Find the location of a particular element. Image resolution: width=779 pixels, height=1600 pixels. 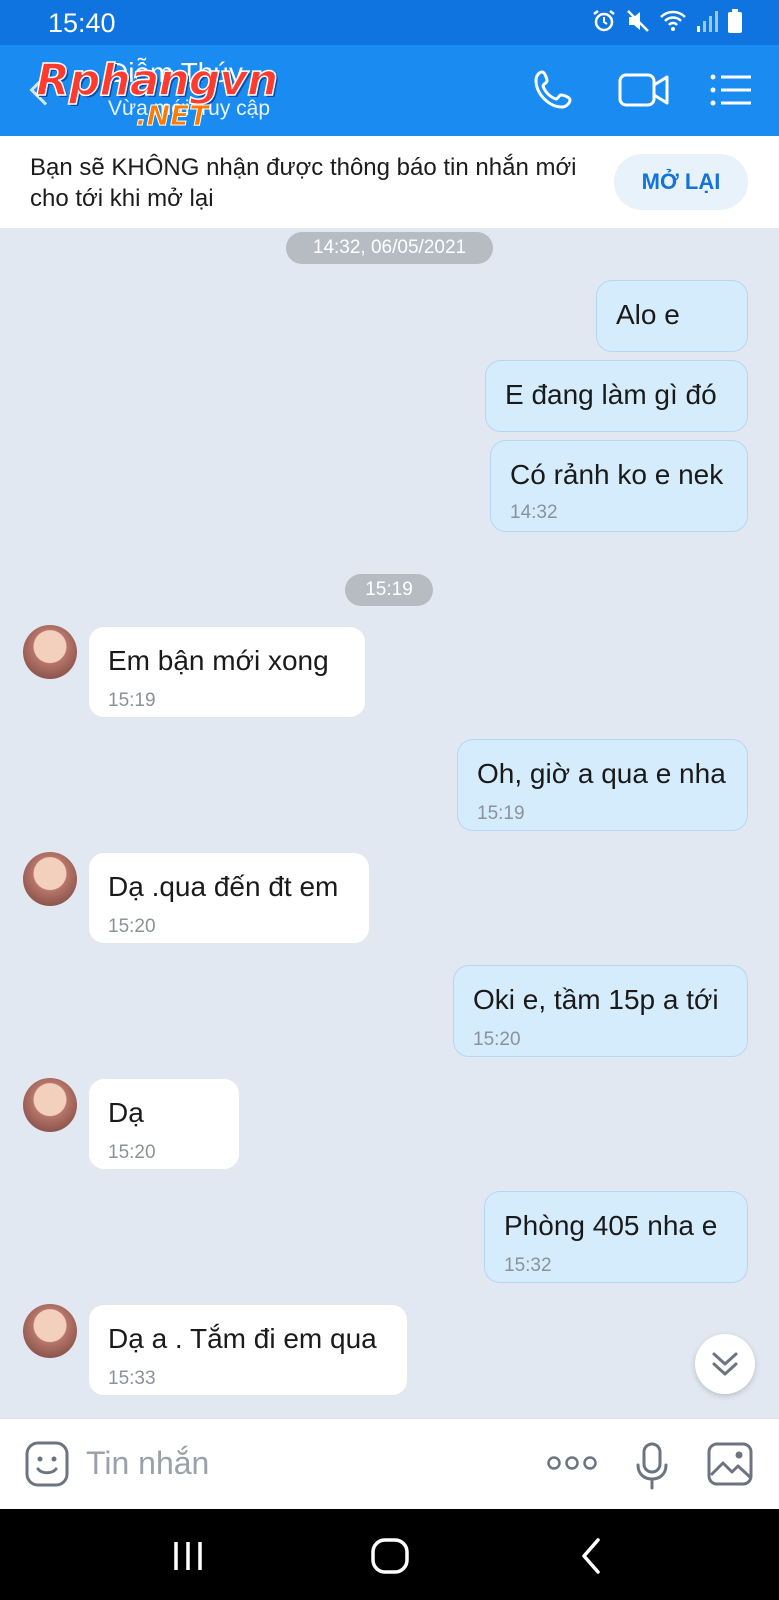

back-button is located at coordinates (592, 1556).